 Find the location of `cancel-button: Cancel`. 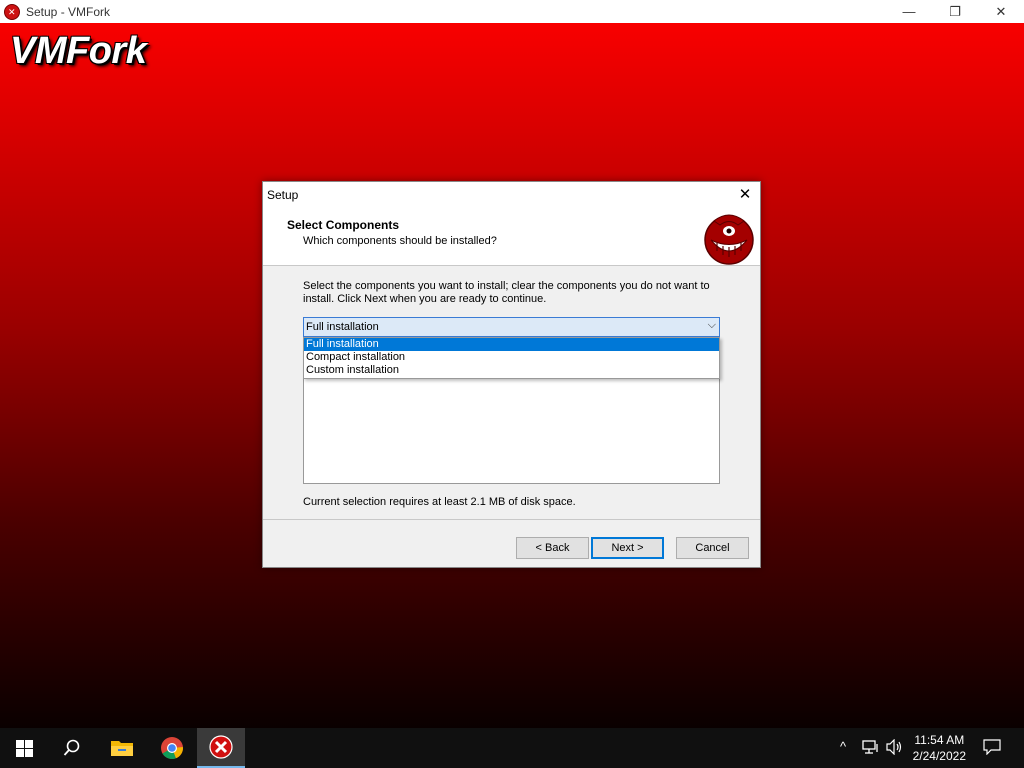

cancel-button: Cancel is located at coordinates (712, 548).